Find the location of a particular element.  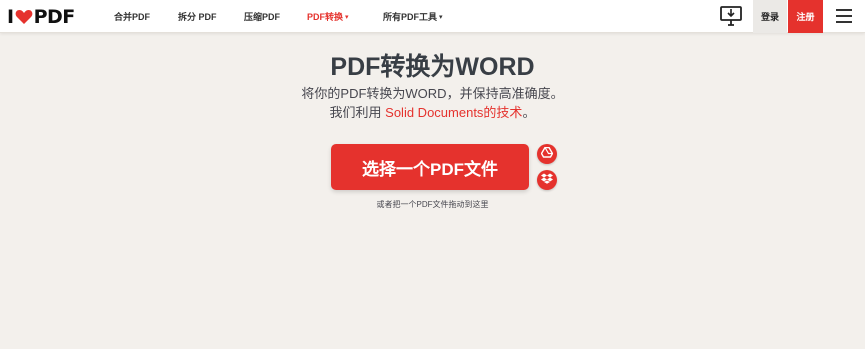

nav-split-pdf-label: 拆分 PDF is located at coordinates (197, 17).